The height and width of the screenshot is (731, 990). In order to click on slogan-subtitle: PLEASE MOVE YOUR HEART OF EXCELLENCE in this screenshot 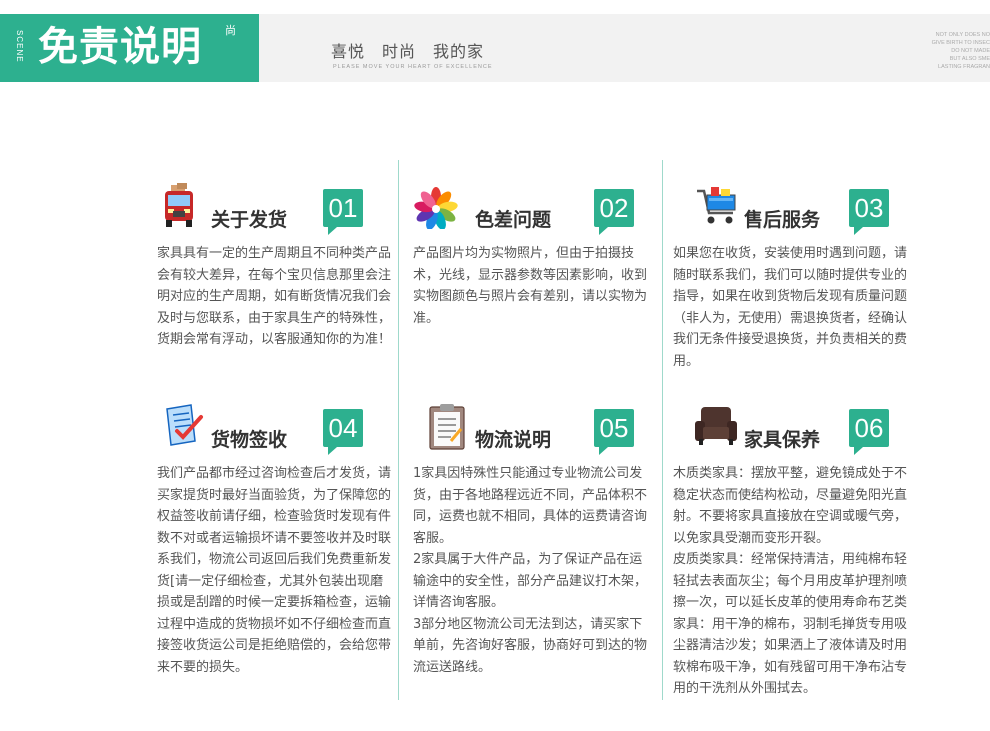, I will do `click(413, 67)`.